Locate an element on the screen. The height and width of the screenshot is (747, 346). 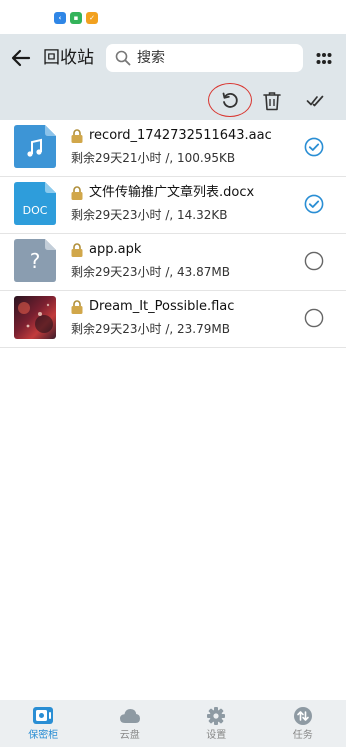
nav-item-settings: 设置 is located at coordinates (216, 723).